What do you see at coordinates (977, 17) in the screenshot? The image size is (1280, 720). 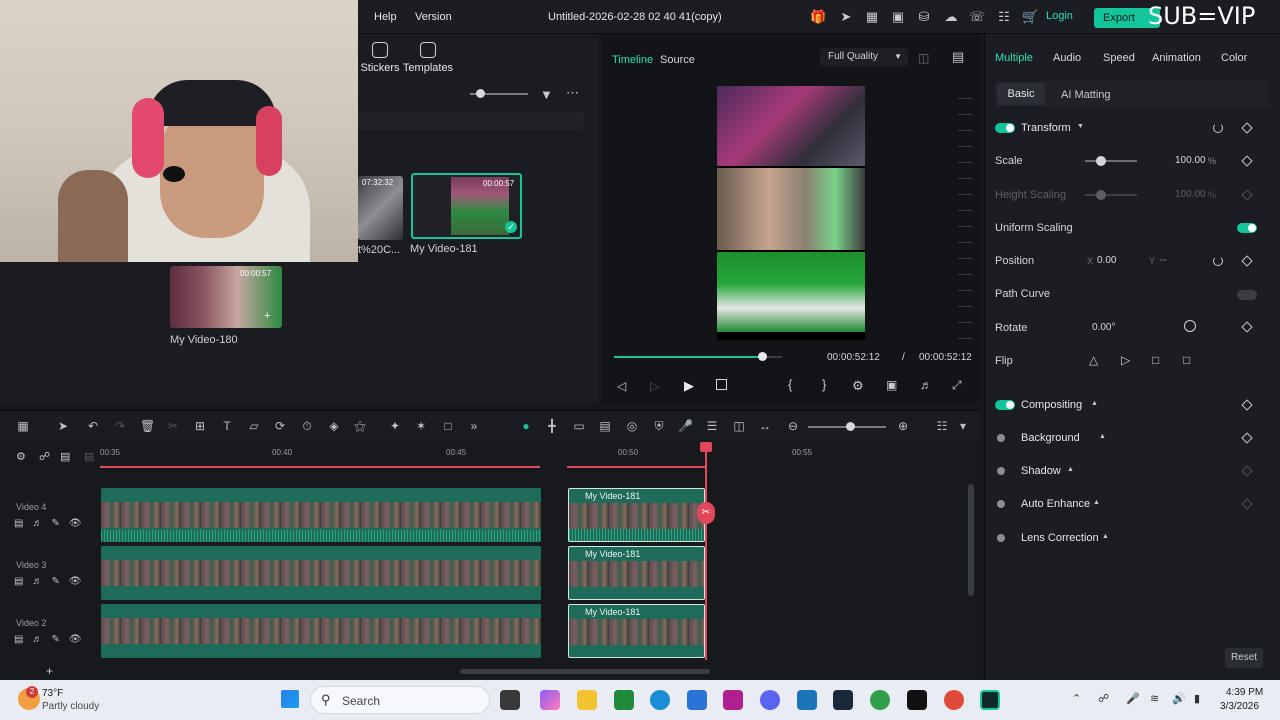 I see `headset-icon: ☏` at bounding box center [977, 17].